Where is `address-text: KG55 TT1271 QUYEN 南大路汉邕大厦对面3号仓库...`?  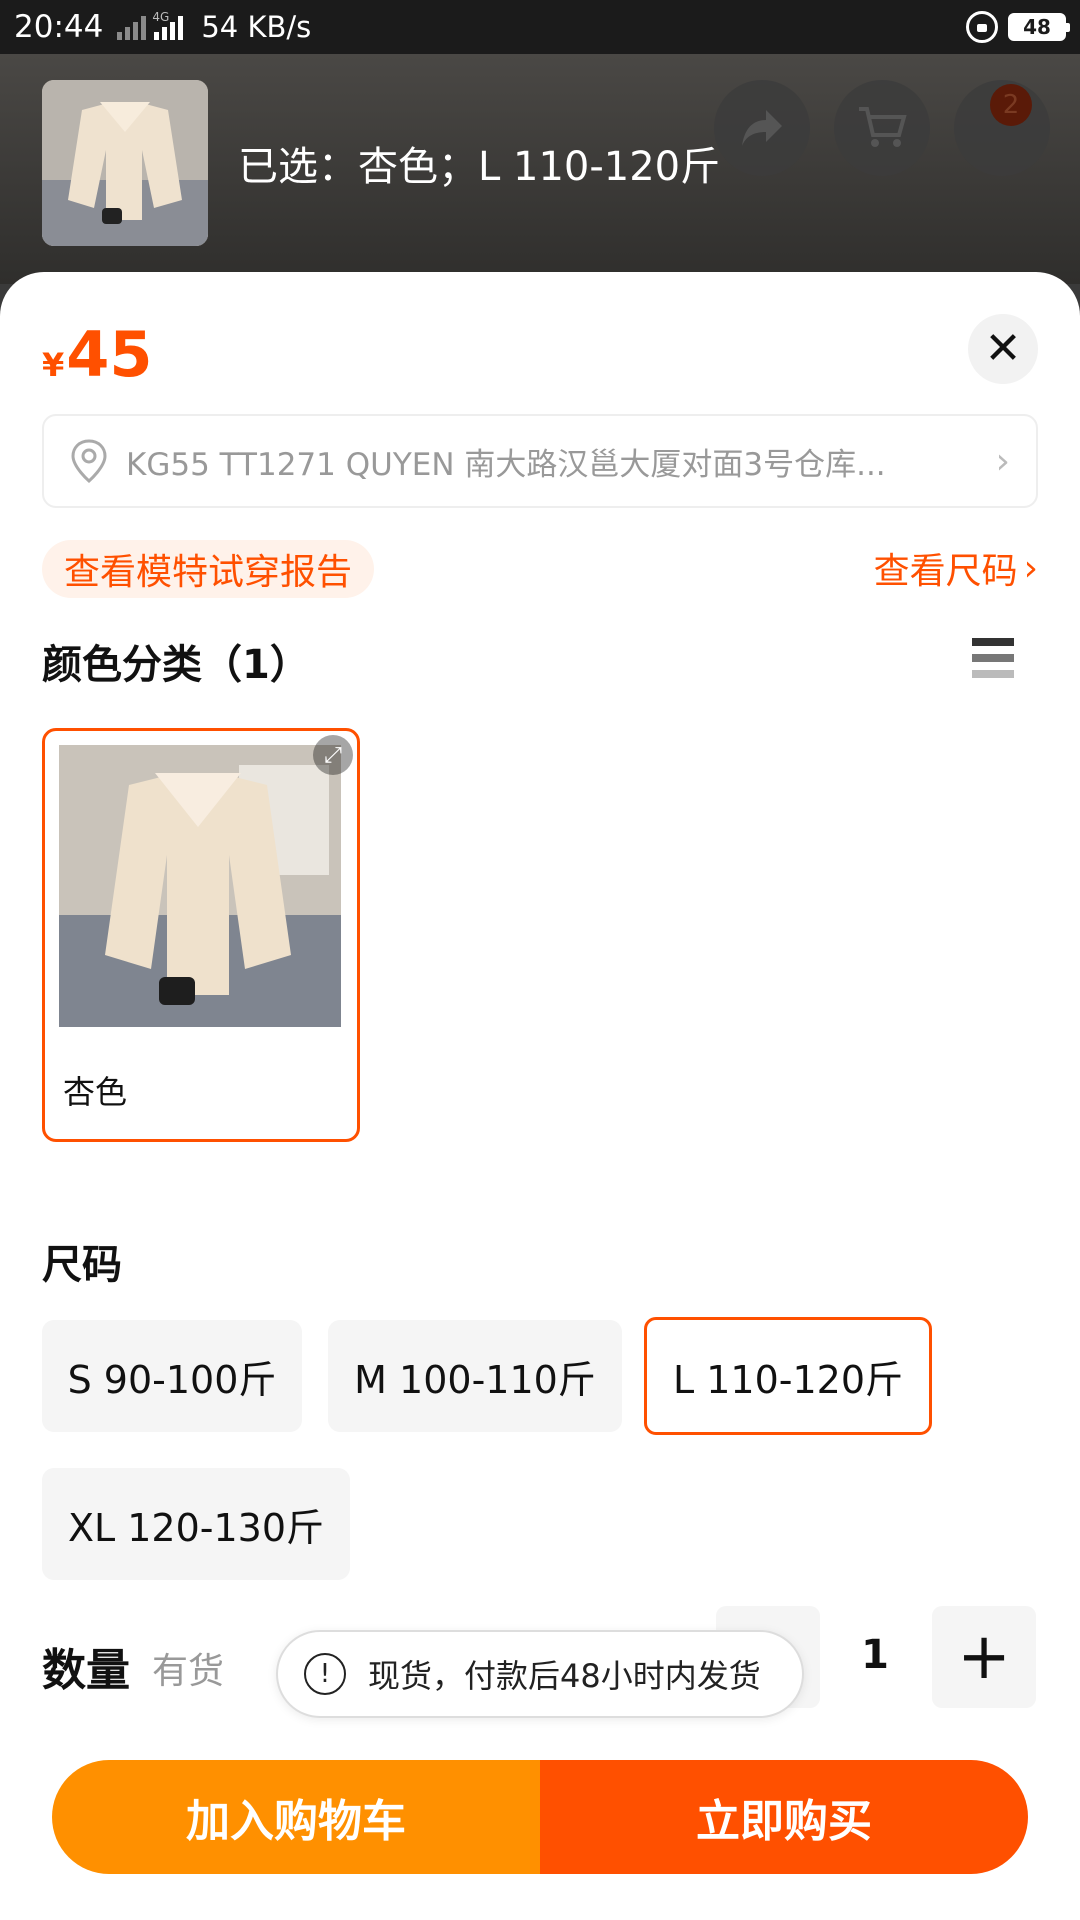 address-text: KG55 TT1271 QUYEN 南大路汉邕大厦对面3号仓库... is located at coordinates (506, 464).